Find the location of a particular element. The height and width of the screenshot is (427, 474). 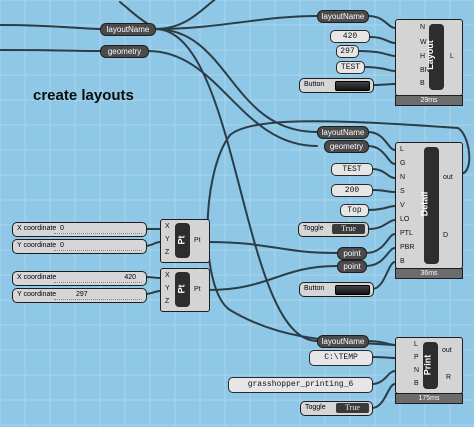

layout-timing: 29ms is located at coordinates (429, 100).